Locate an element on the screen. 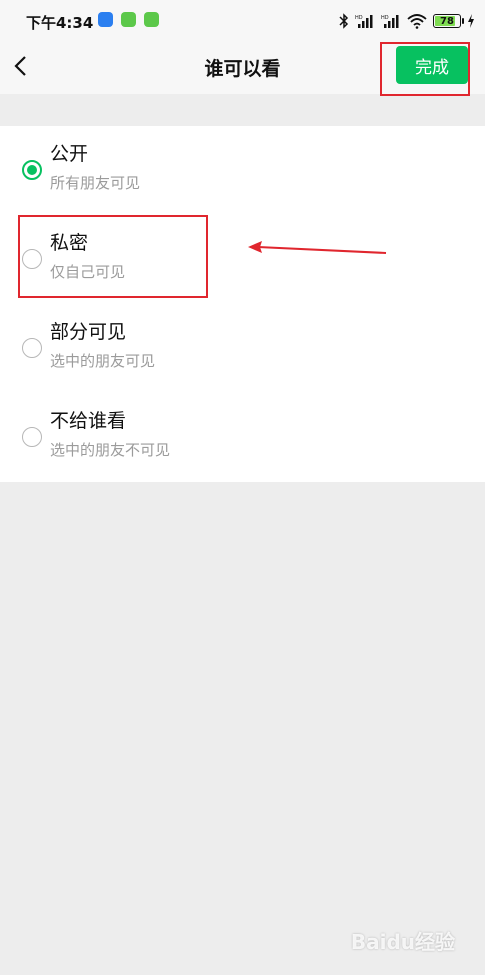 Image resolution: width=485 pixels, height=975 pixels. battery-level: 78 is located at coordinates (447, 21).